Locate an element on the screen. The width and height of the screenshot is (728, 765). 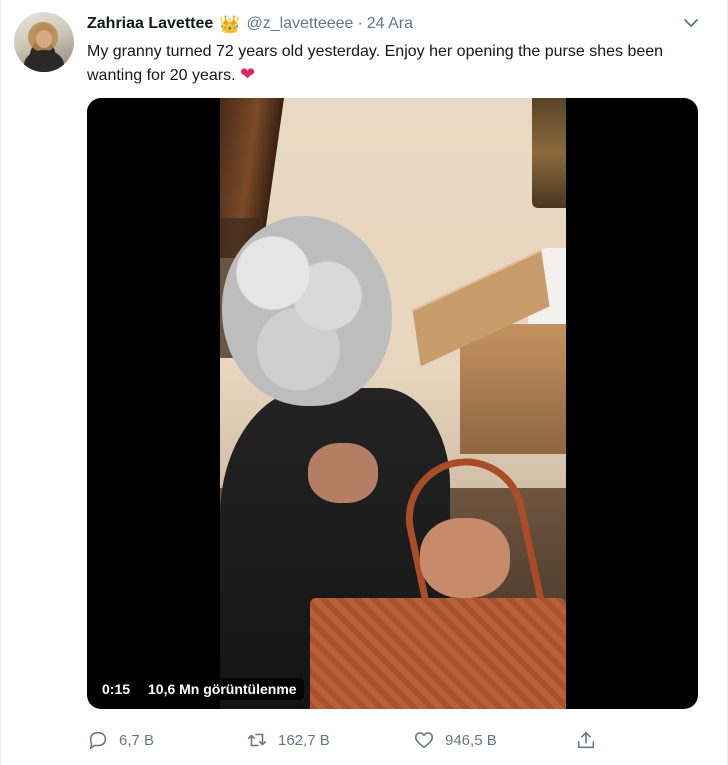
share-button is located at coordinates (591, 740).